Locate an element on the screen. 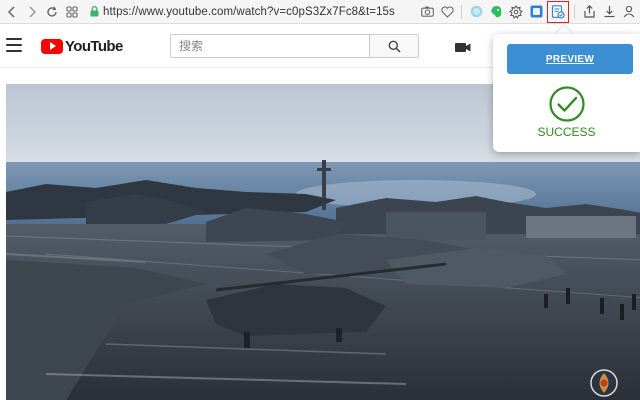  account-button is located at coordinates (629, 12).